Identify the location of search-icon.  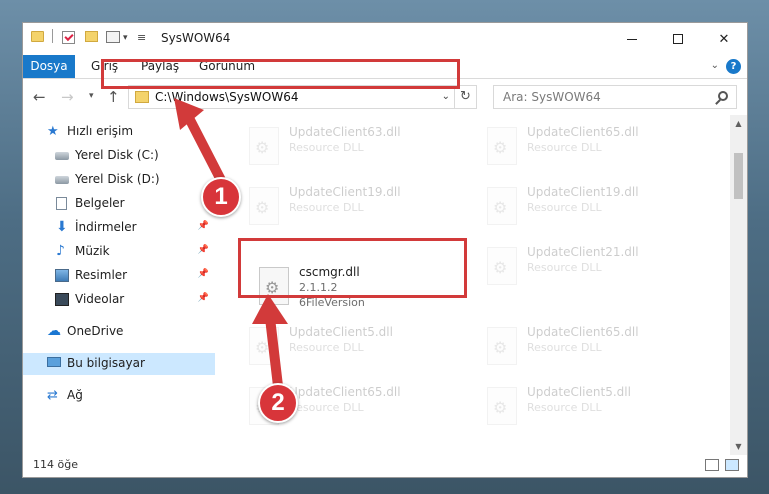
(723, 96).